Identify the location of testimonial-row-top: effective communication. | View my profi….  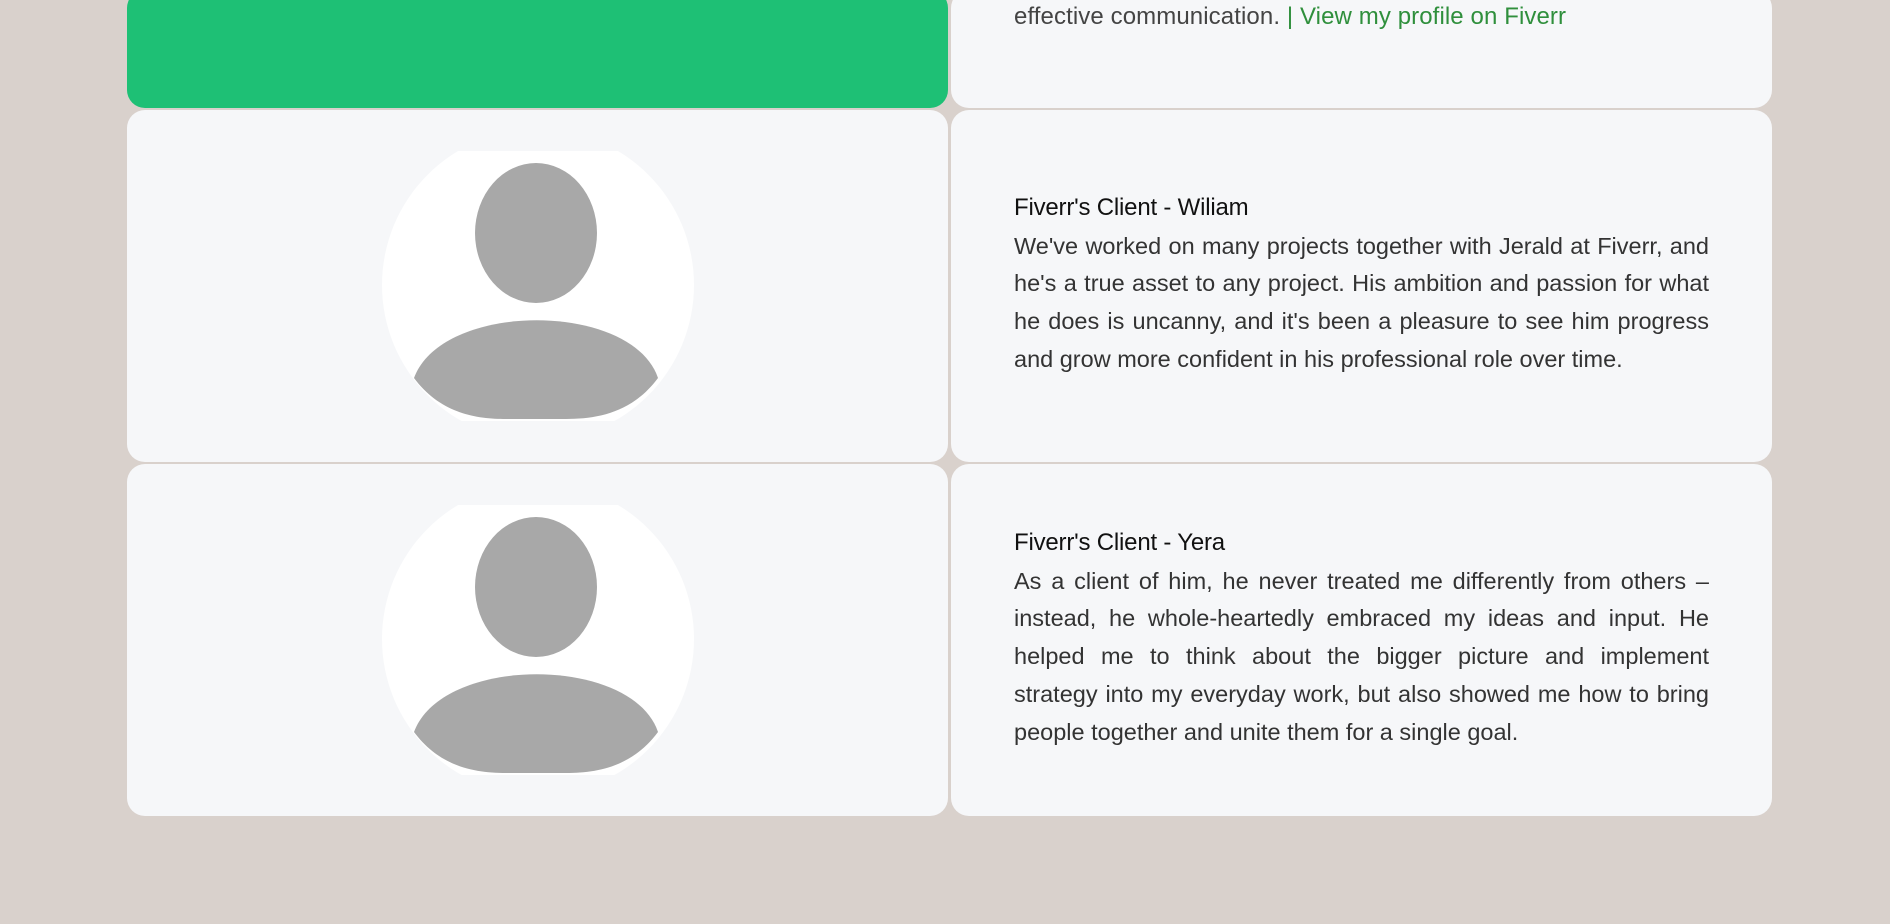
(949, 54).